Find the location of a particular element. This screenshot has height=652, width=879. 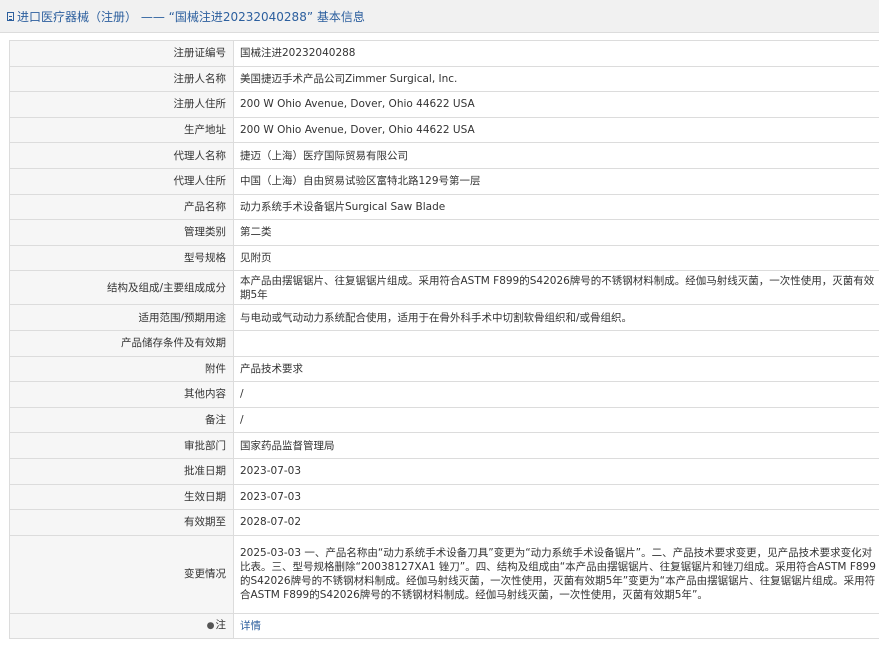

row-label: 生效日期 is located at coordinates (121, 497).